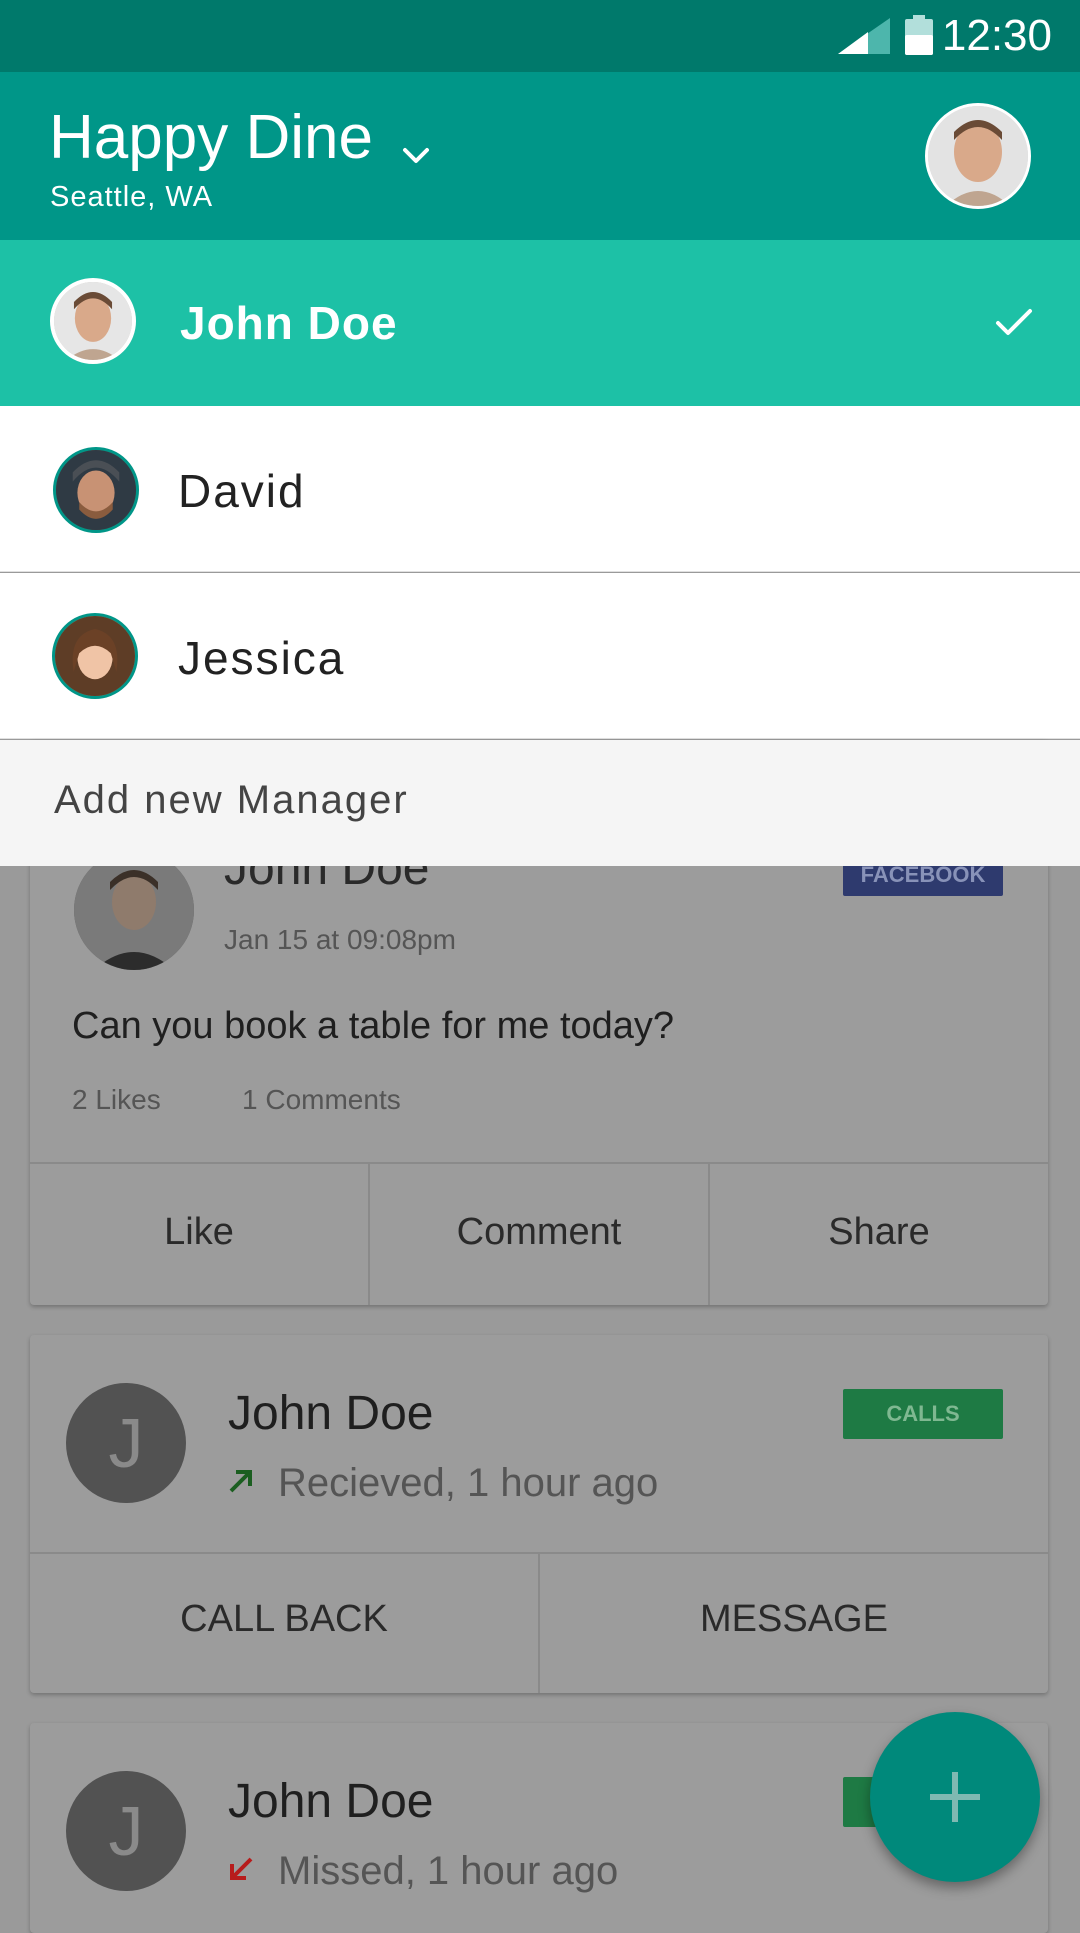 The width and height of the screenshot is (1080, 1933). Describe the element at coordinates (262, 658) in the screenshot. I see `manager-name: Jessica` at that location.